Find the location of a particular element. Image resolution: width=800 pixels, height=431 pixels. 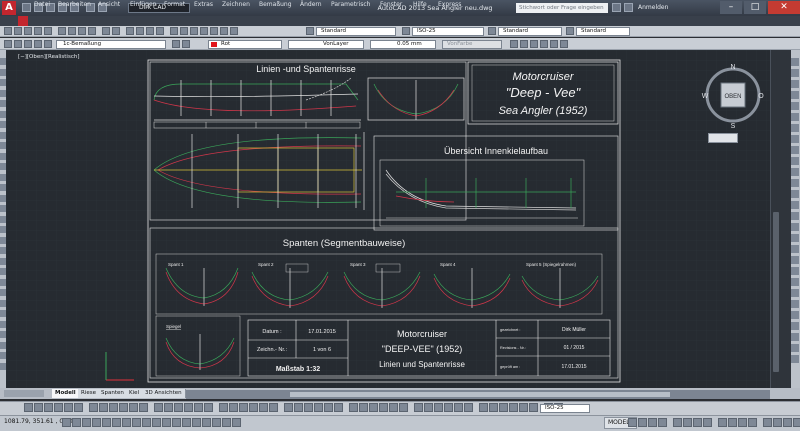

login-button: Anmelden is located at coordinates (653, 8).